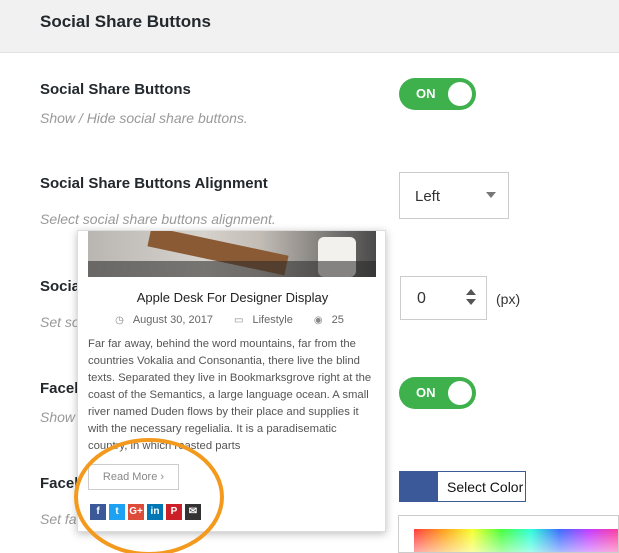 The height and width of the screenshot is (553, 619). I want to click on share-buttons-desc: Show / Hide social share buttons., so click(144, 118).